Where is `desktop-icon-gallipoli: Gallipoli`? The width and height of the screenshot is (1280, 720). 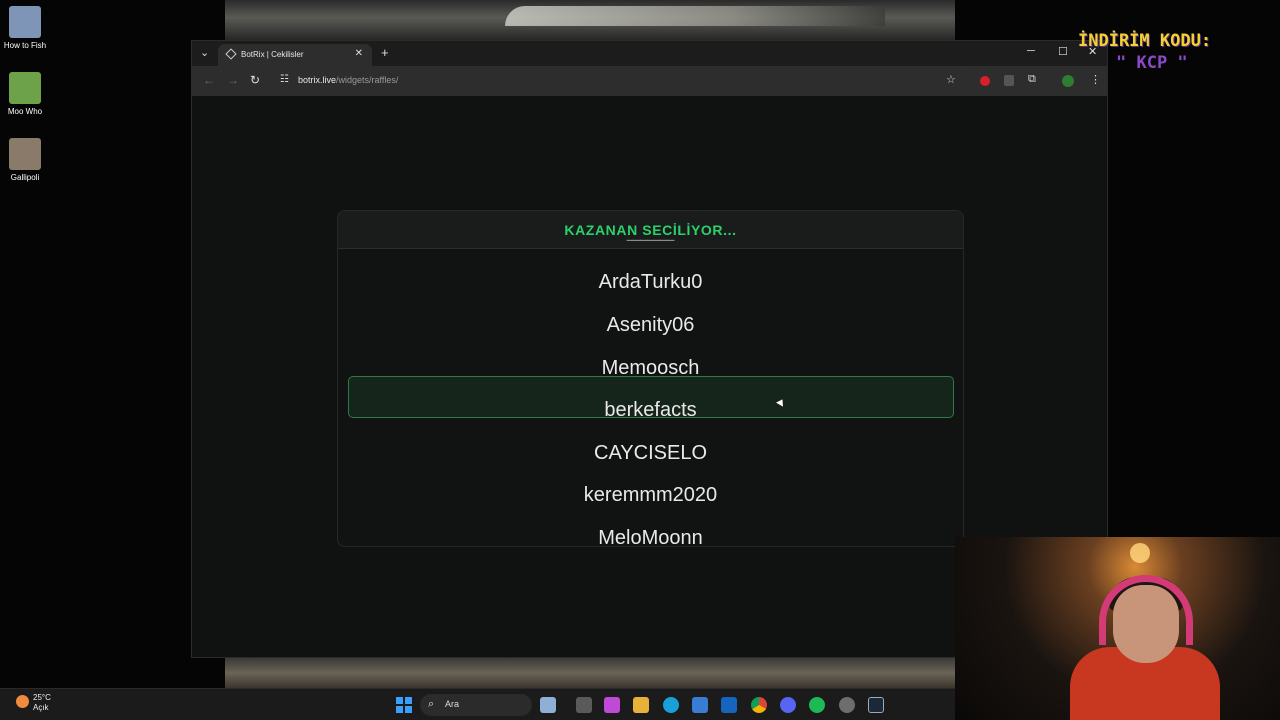
desktop-icon-gallipoli: Gallipoli is located at coordinates (25, 160).